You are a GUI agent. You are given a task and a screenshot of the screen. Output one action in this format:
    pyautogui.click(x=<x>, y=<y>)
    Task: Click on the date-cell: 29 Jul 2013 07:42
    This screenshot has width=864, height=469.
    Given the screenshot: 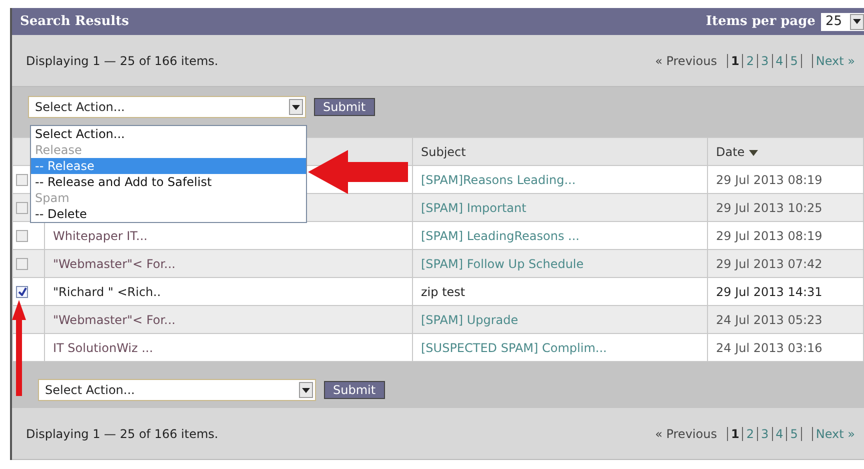 What is the action you would take?
    pyautogui.click(x=769, y=263)
    